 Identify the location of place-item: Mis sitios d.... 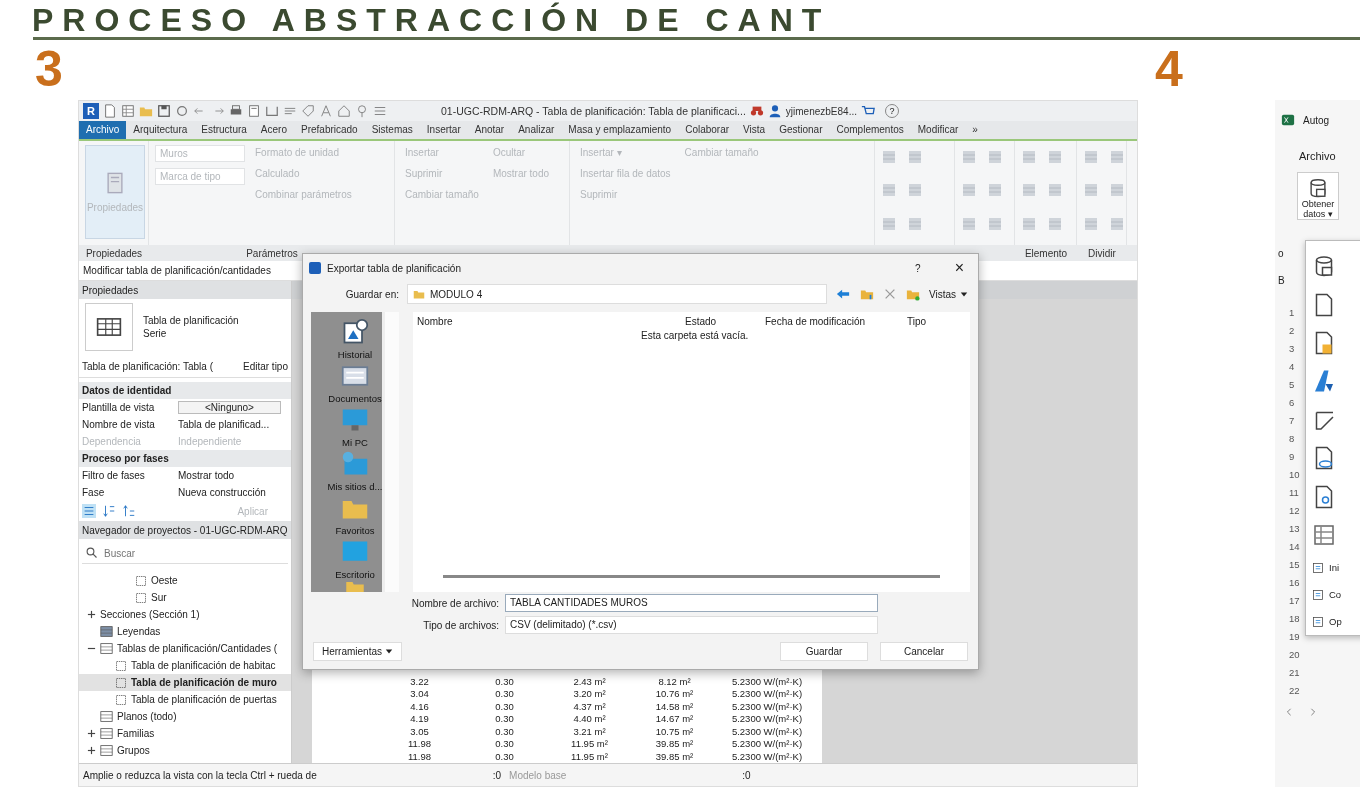
(355, 471).